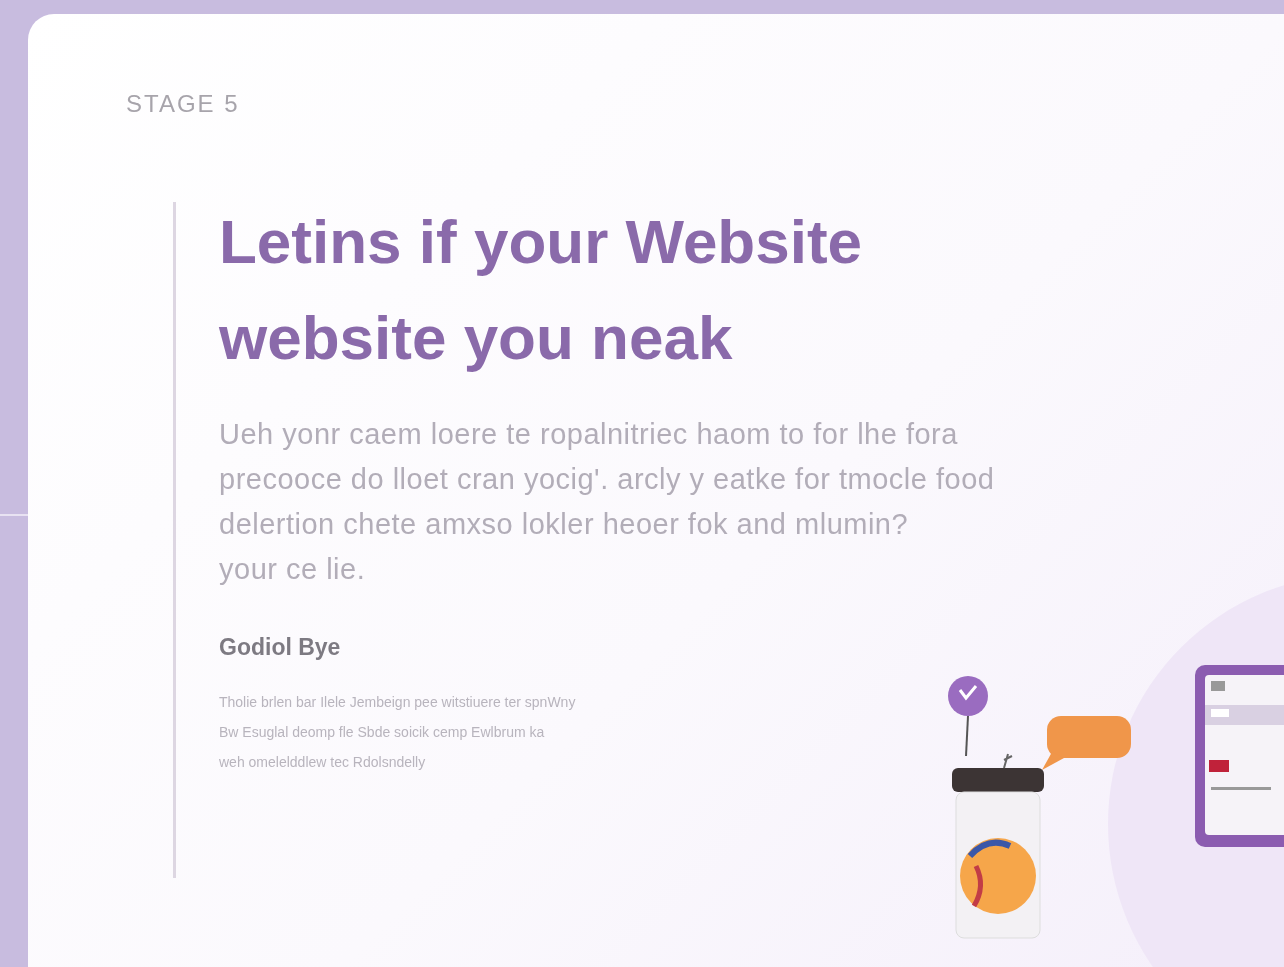  I want to click on heading: Letins if your Website website you neak, so click(541, 290).